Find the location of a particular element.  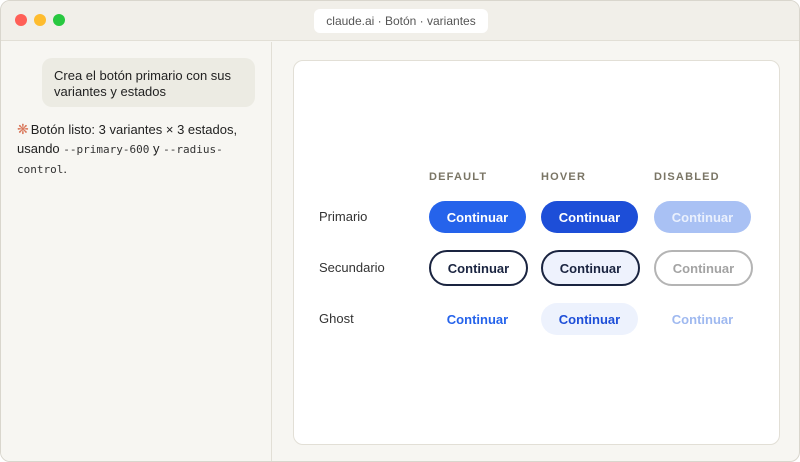

row-label-primario: Primario is located at coordinates (343, 216).